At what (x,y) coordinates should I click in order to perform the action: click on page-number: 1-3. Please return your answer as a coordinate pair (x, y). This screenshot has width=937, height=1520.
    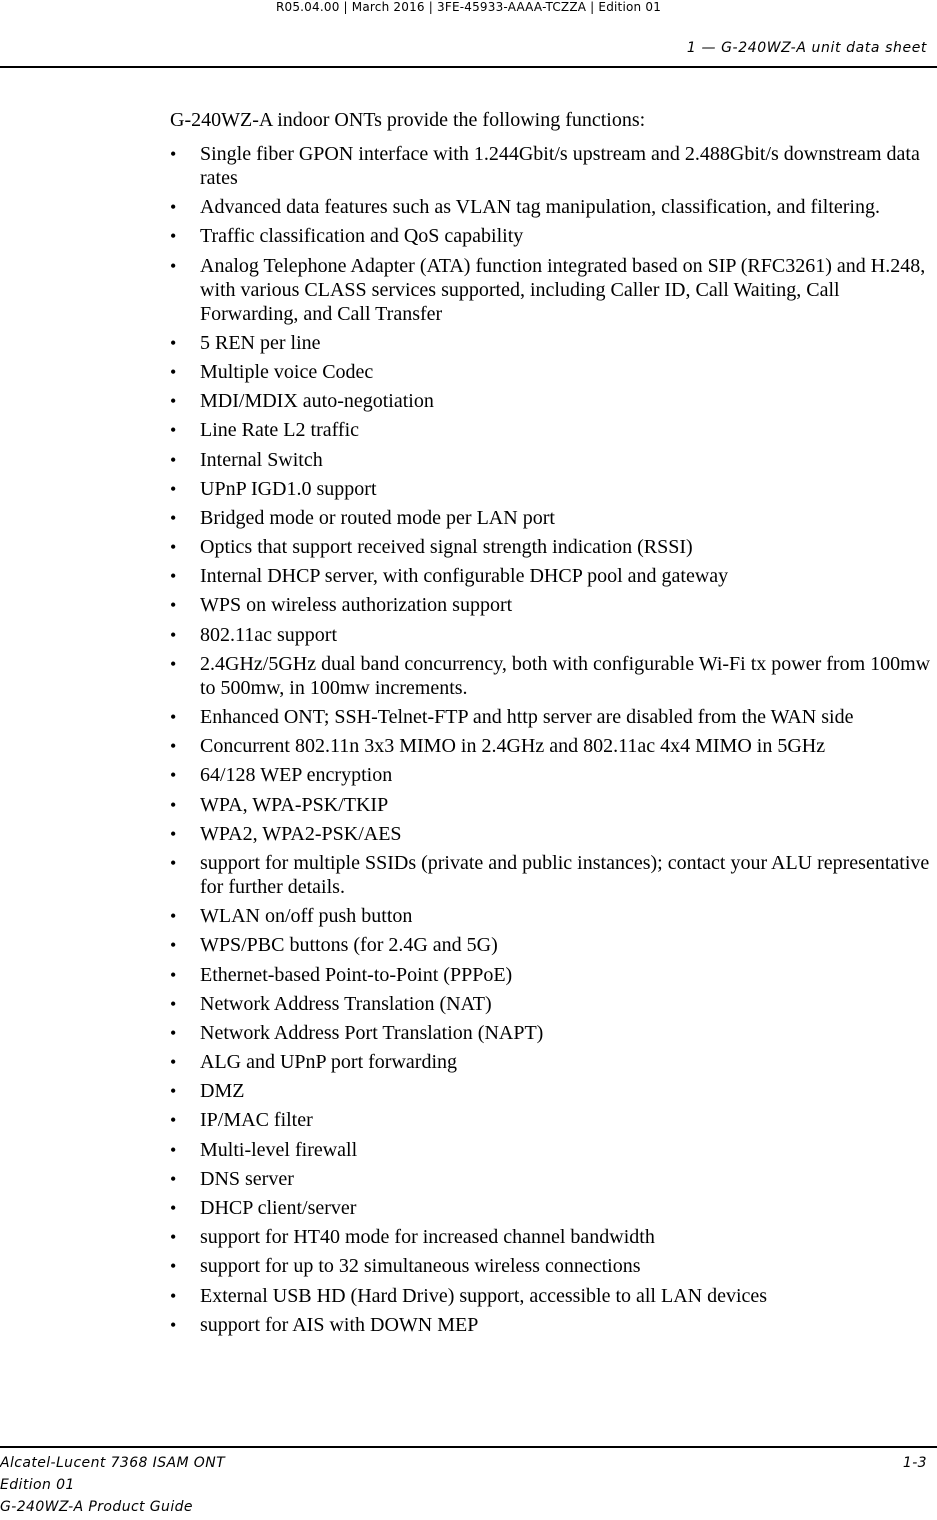
    Looking at the image, I should click on (914, 1463).